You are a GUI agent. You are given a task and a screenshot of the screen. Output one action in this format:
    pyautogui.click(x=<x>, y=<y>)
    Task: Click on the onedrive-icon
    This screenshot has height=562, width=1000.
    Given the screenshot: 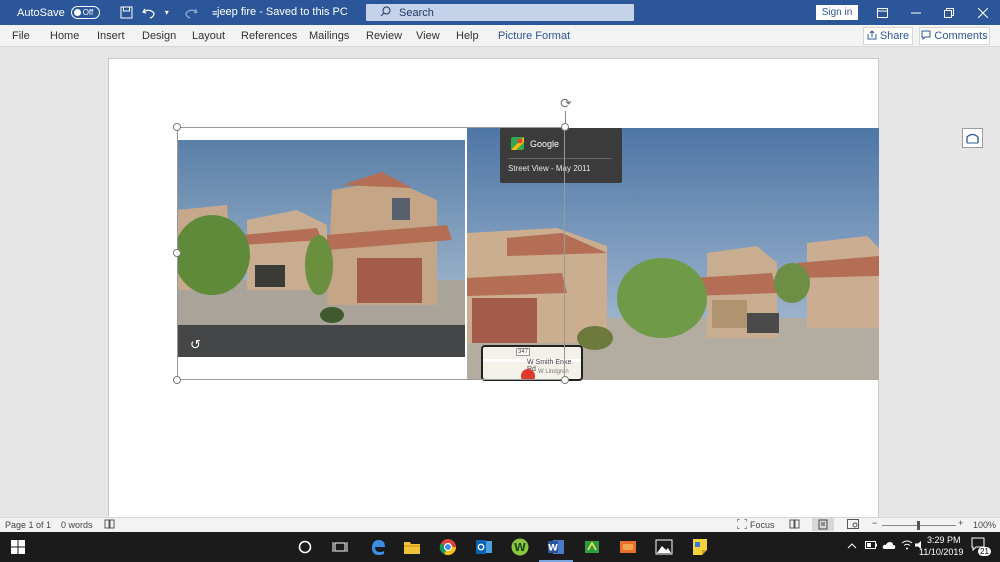 What is the action you would take?
    pyautogui.click(x=889, y=546)
    